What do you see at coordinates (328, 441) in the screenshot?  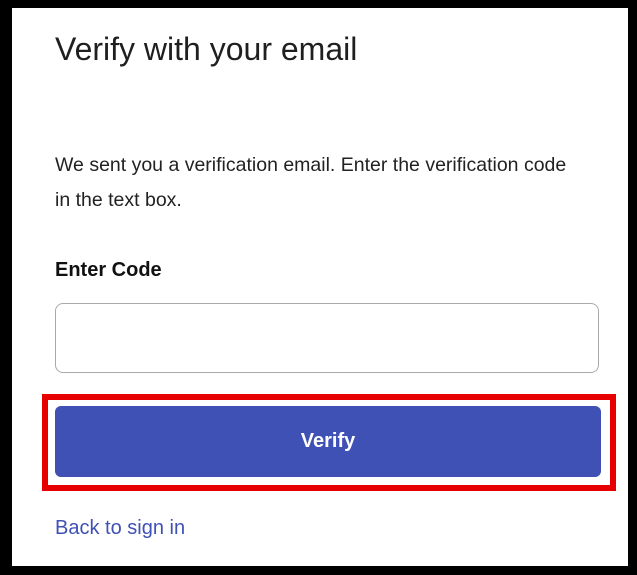 I see `verify-button: Verify` at bounding box center [328, 441].